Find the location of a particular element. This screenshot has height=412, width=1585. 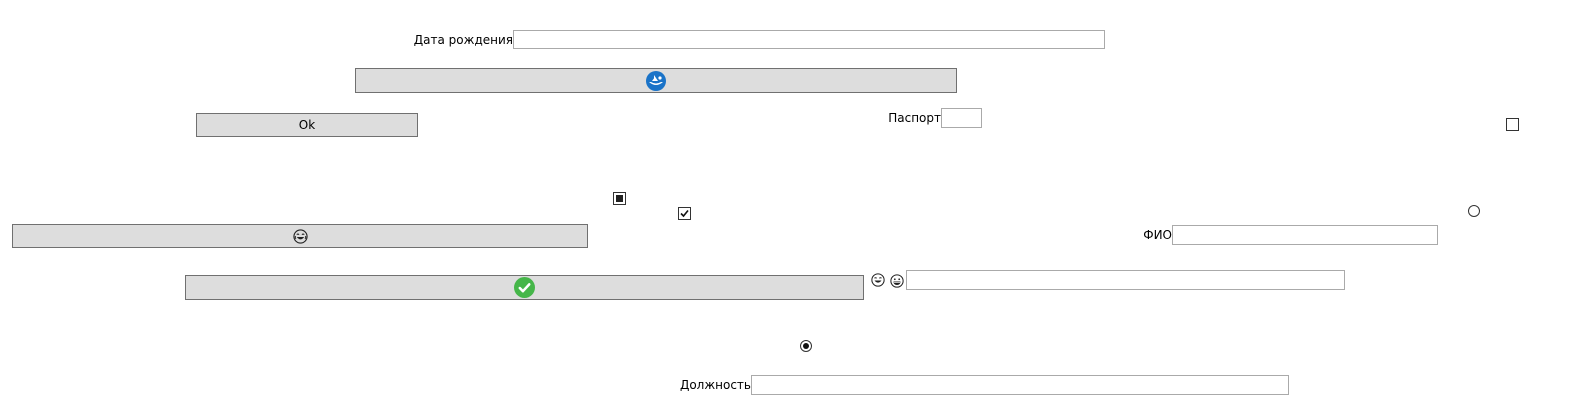

sailboat-icon is located at coordinates (656, 80).